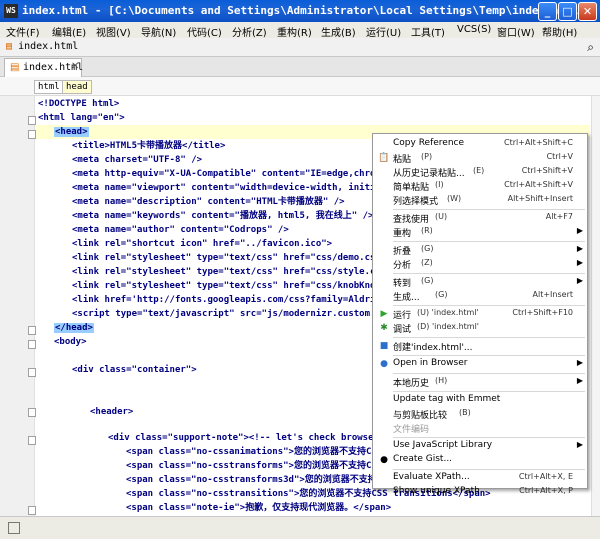 This screenshot has width=600, height=539. I want to click on nav-file-crumb: ▤ index.html, so click(42, 46).